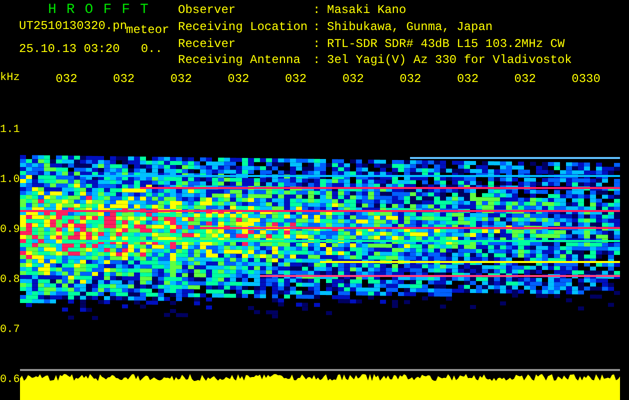  I want to click on frequency-label: 0.8, so click(10, 280).